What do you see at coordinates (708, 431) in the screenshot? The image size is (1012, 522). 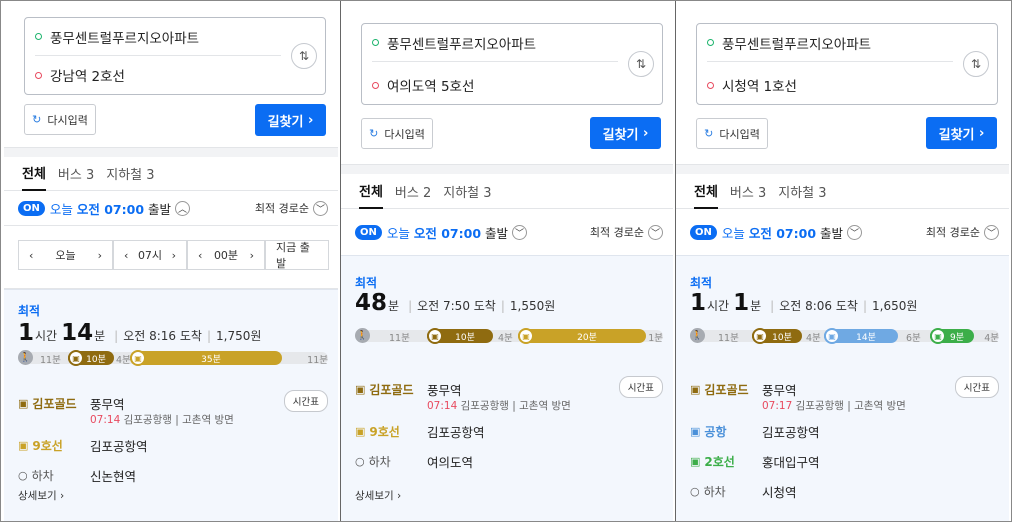 I see `line-label: ▣ 공항` at bounding box center [708, 431].